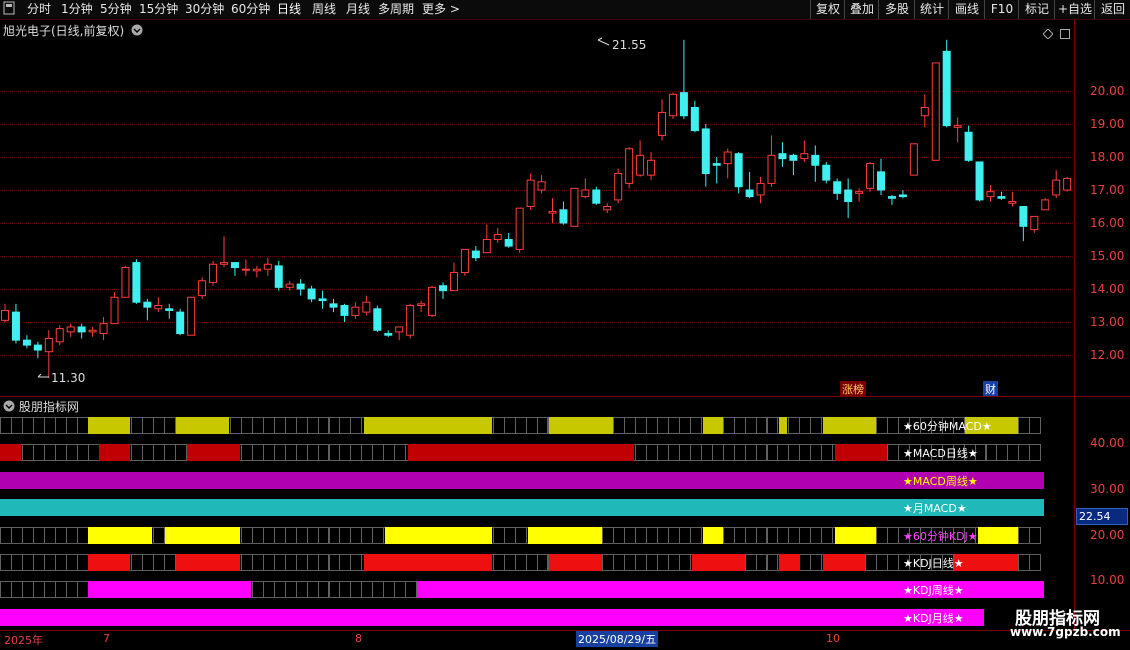 This screenshot has width=1130, height=650. What do you see at coordinates (1107, 355) in the screenshot?
I see `price-axis-label: 12.00` at bounding box center [1107, 355].